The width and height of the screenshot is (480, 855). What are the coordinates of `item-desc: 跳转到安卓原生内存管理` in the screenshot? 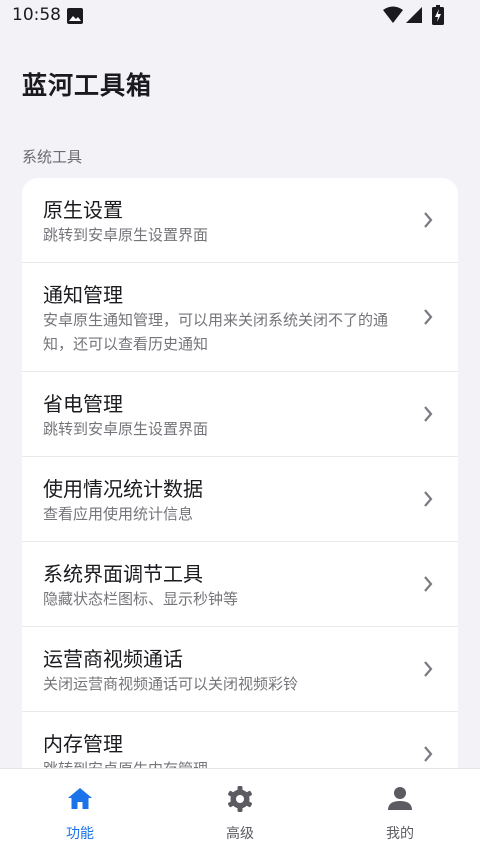 It's located at (218, 762).